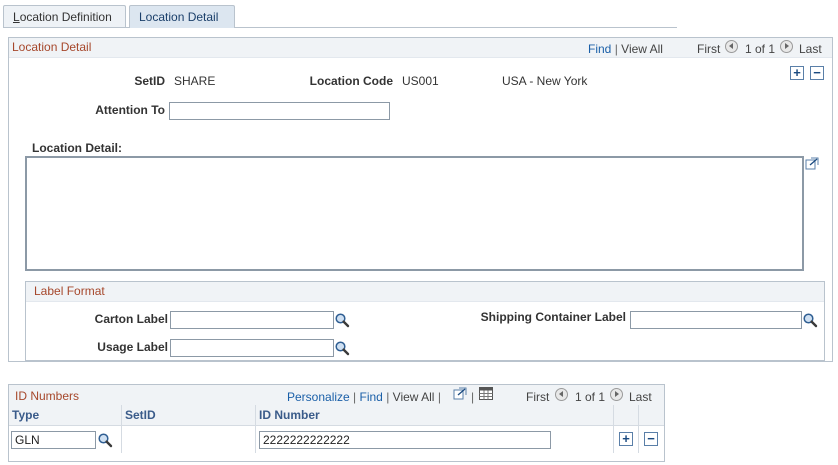 Image resolution: width=838 pixels, height=465 pixels. What do you see at coordinates (716, 320) in the screenshot?
I see `shipping-container-label-input` at bounding box center [716, 320].